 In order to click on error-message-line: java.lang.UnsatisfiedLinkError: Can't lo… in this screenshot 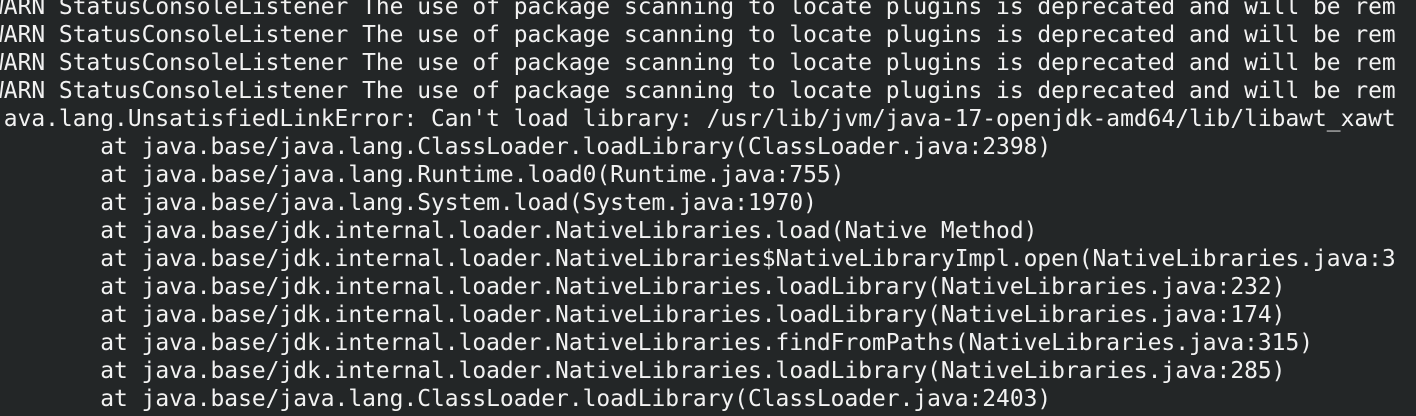, I will do `click(698, 119)`.